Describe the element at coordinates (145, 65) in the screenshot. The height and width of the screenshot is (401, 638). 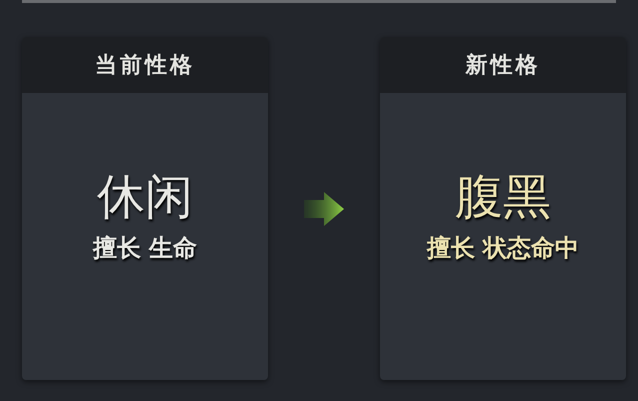
I see `card-title: 当前性格` at that location.